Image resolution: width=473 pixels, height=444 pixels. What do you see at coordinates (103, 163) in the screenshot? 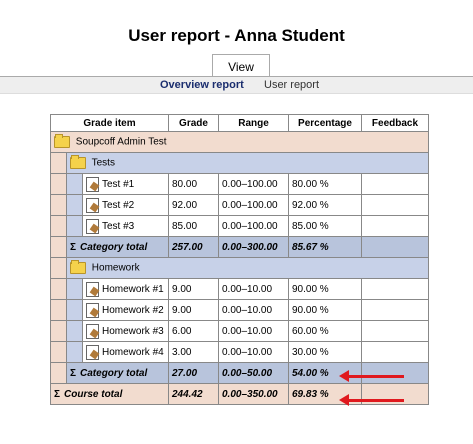
I see `category-name: Tests` at bounding box center [103, 163].